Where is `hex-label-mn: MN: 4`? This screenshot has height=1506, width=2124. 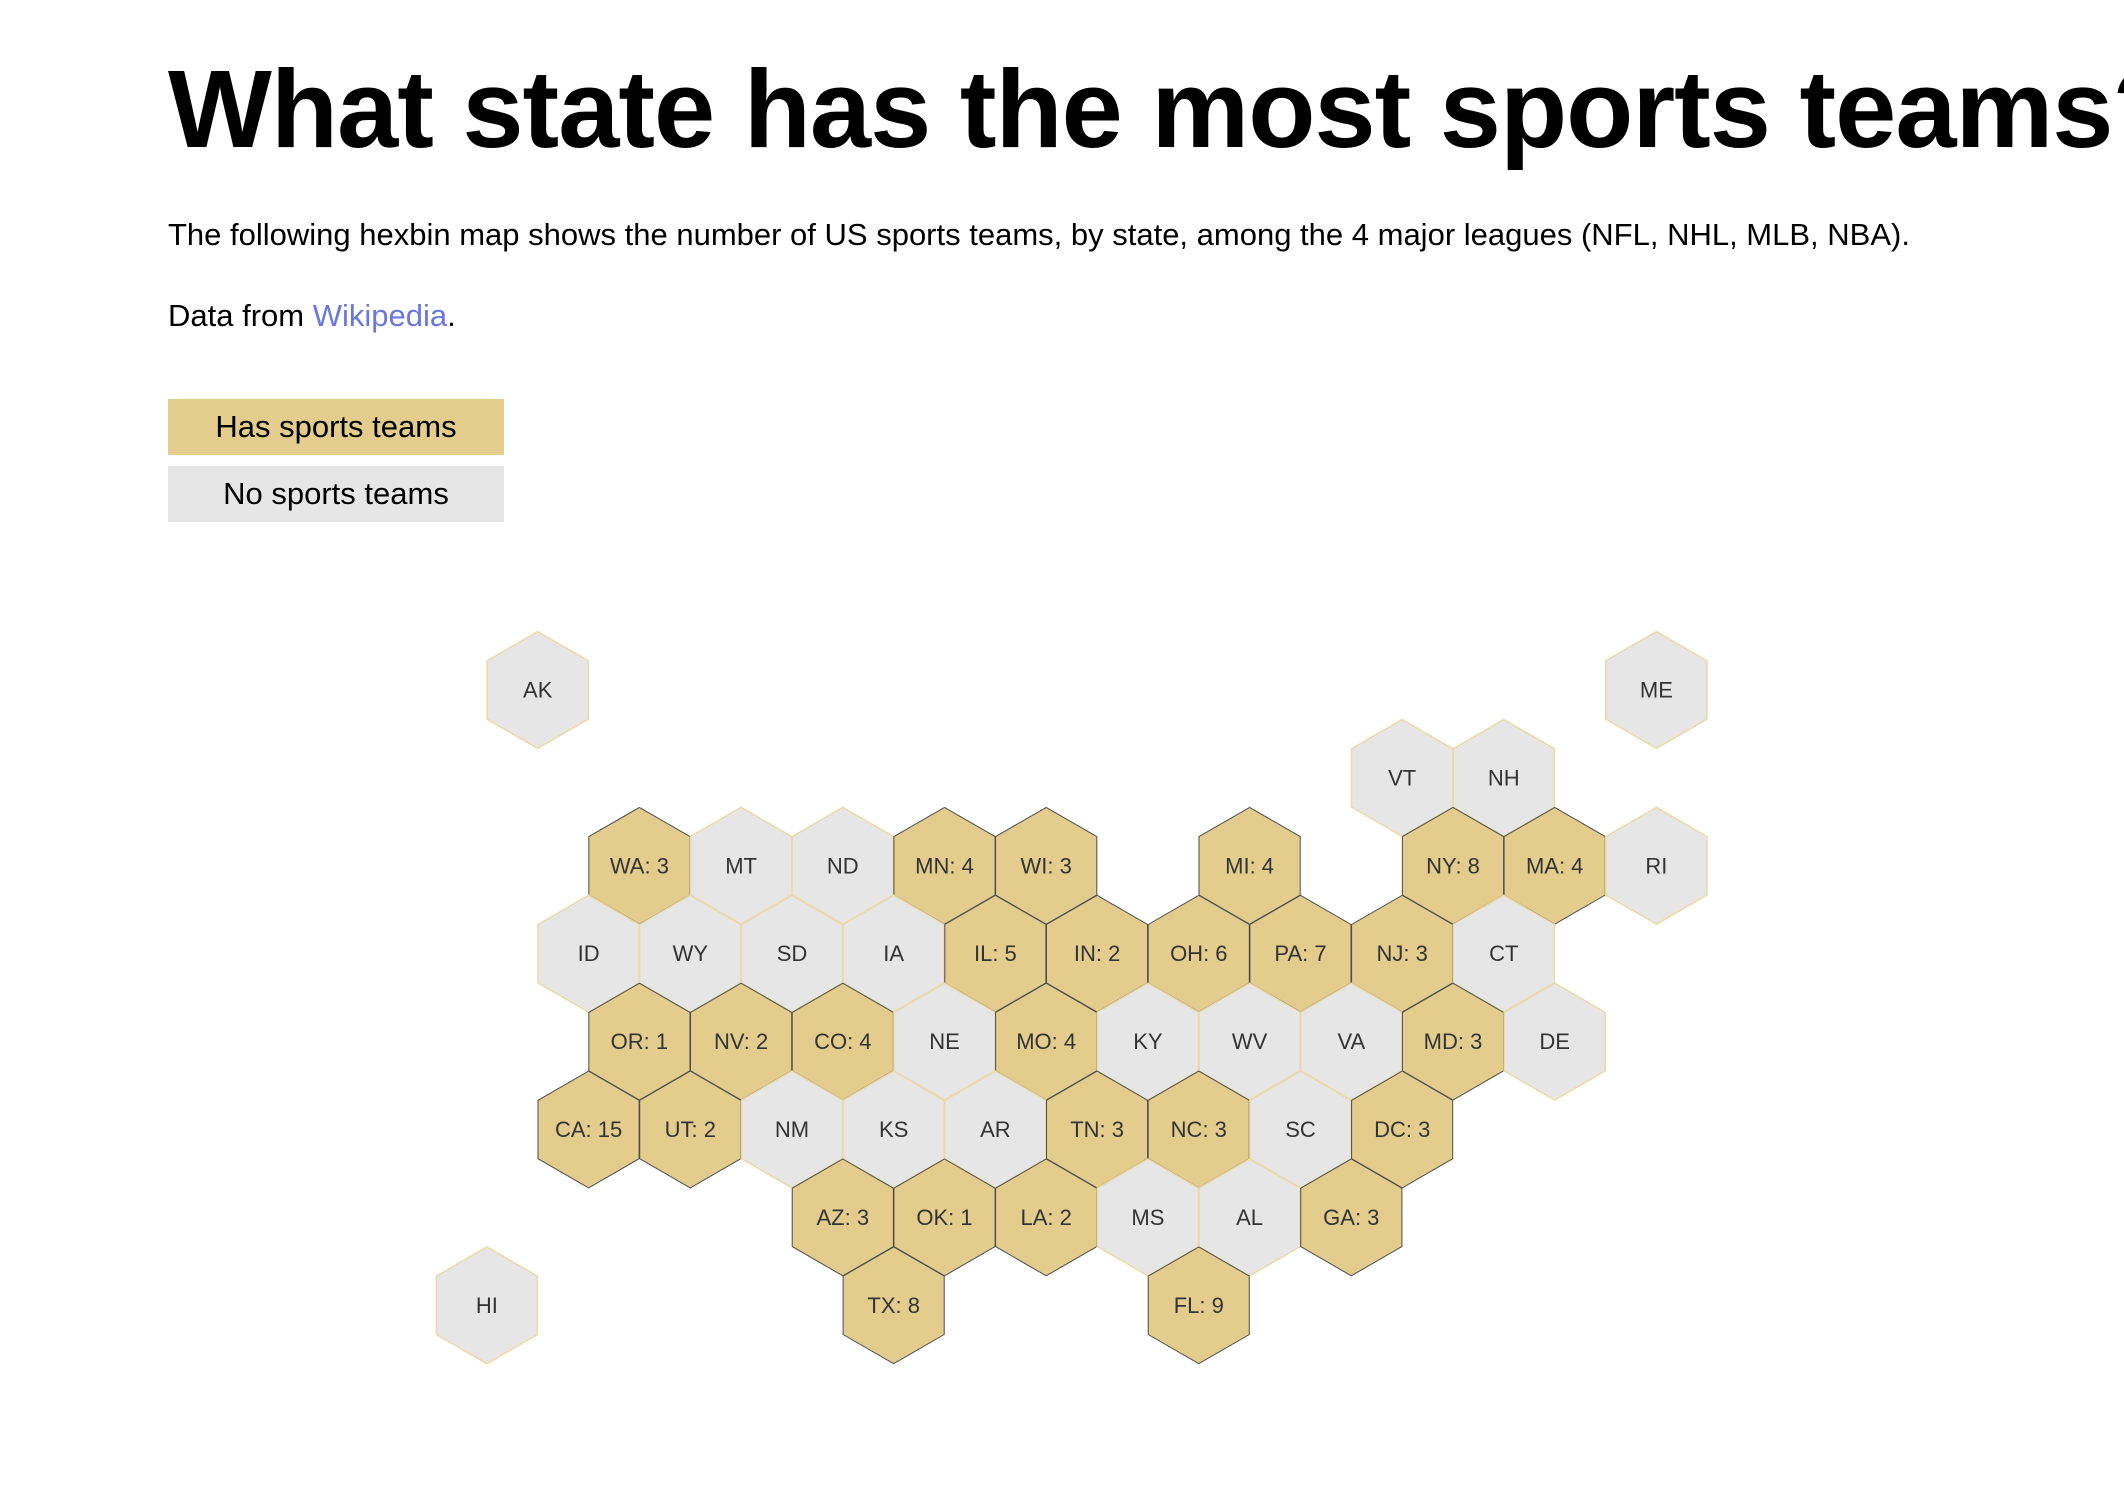 hex-label-mn: MN: 4 is located at coordinates (944, 865).